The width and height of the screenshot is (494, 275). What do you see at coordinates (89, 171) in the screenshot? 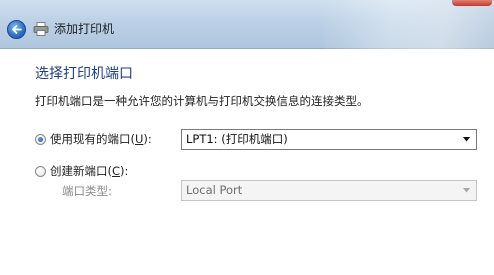
I see `create-new-port-label: 创建新端口(C):` at bounding box center [89, 171].